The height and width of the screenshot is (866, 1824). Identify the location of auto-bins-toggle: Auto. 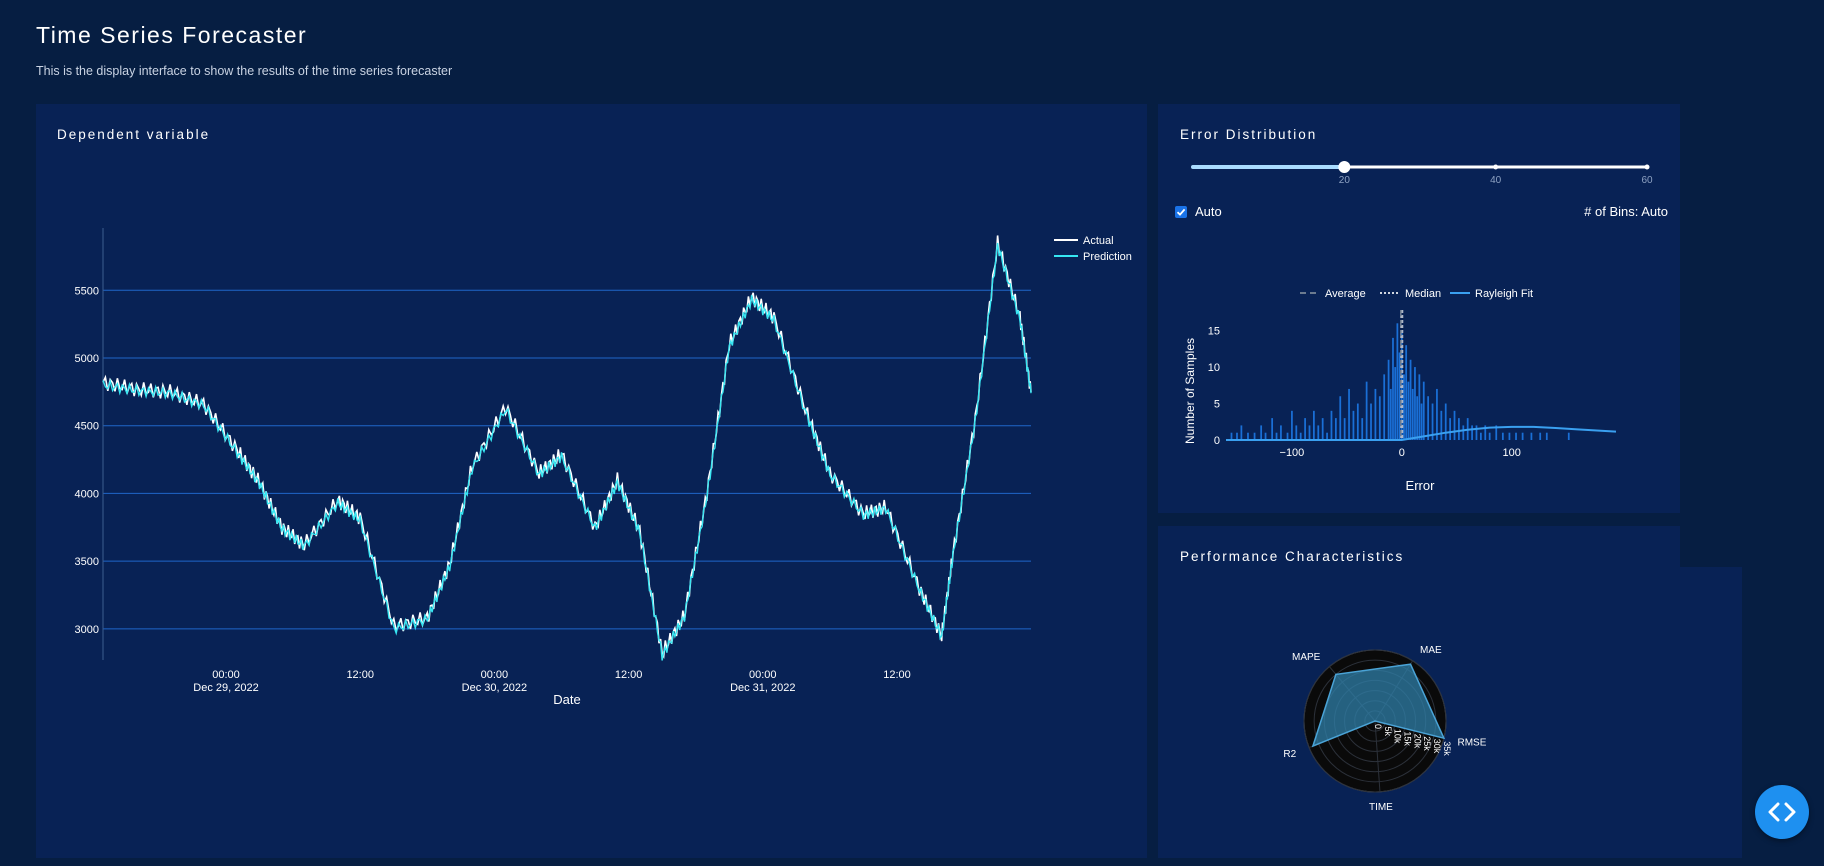
(1198, 211).